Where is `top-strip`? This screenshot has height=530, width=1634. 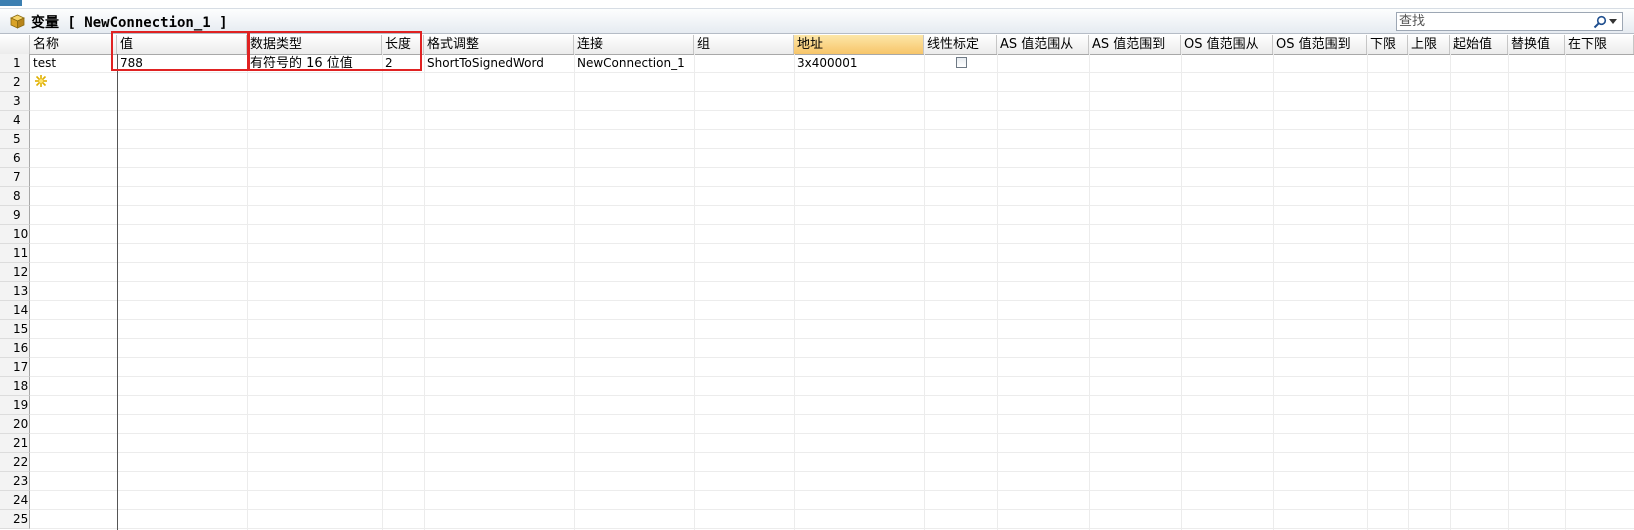
top-strip is located at coordinates (817, 4).